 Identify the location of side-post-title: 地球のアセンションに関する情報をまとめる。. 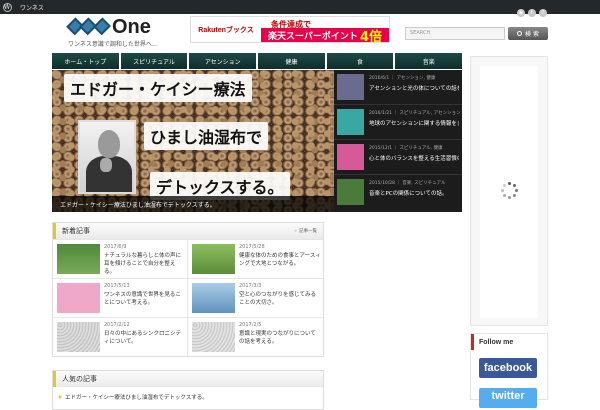
(414, 123).